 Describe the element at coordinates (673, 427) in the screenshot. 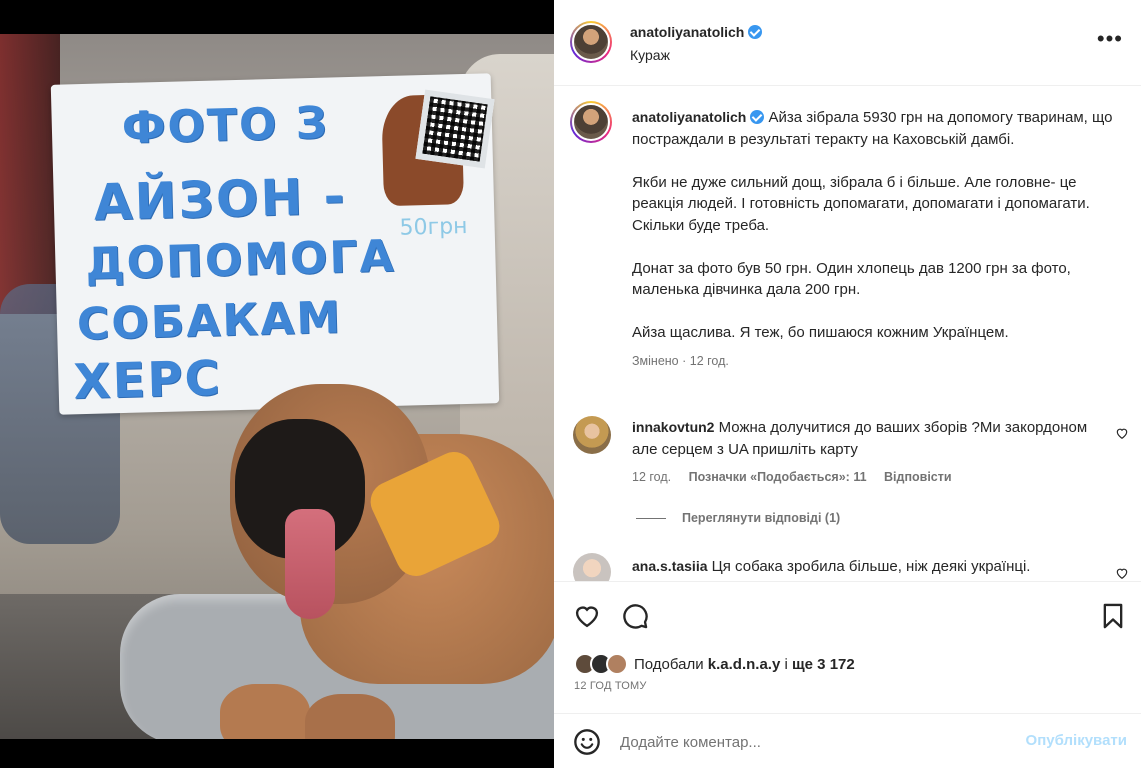

I see `comment-username: innakovtun2` at that location.